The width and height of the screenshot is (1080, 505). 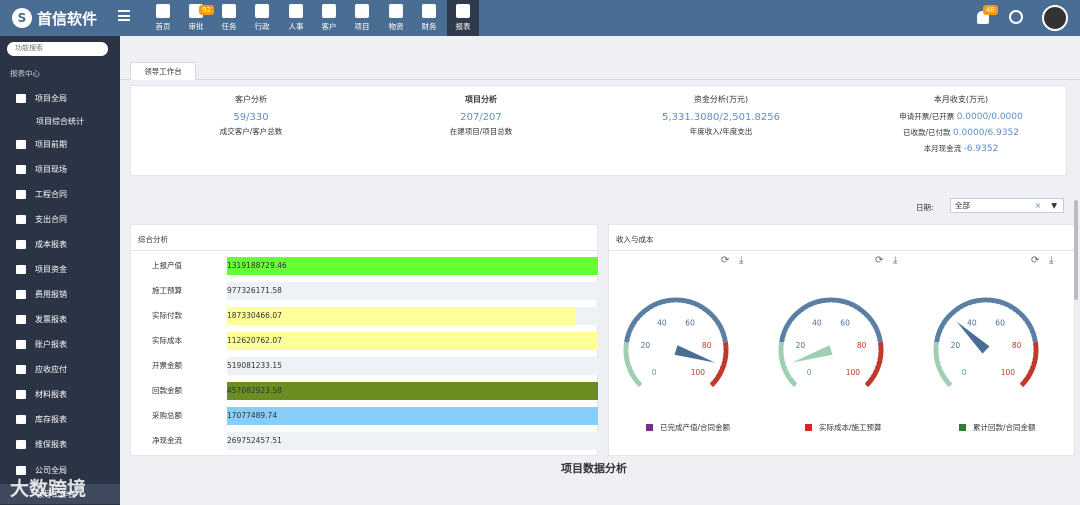 What do you see at coordinates (124, 15) in the screenshot?
I see `menu-toggle-icon` at bounding box center [124, 15].